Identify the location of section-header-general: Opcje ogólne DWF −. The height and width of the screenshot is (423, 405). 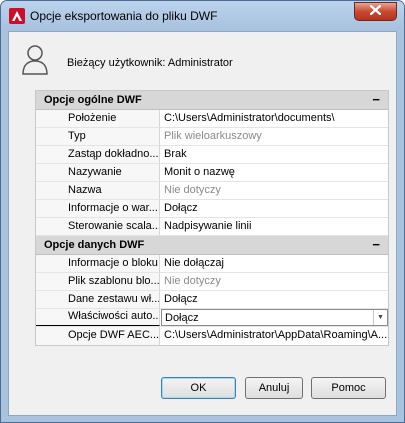
(212, 100).